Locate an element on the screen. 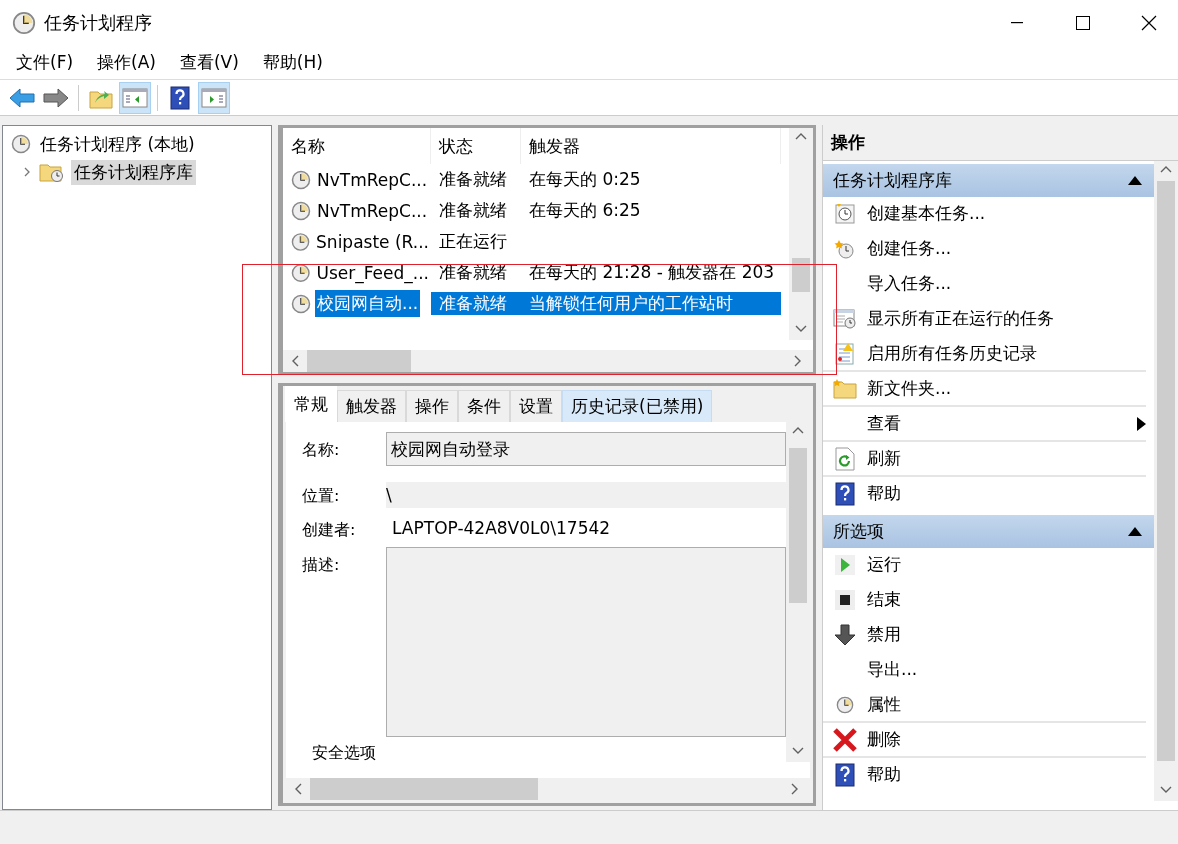 The width and height of the screenshot is (1178, 844). tab: 操作 is located at coordinates (432, 406).